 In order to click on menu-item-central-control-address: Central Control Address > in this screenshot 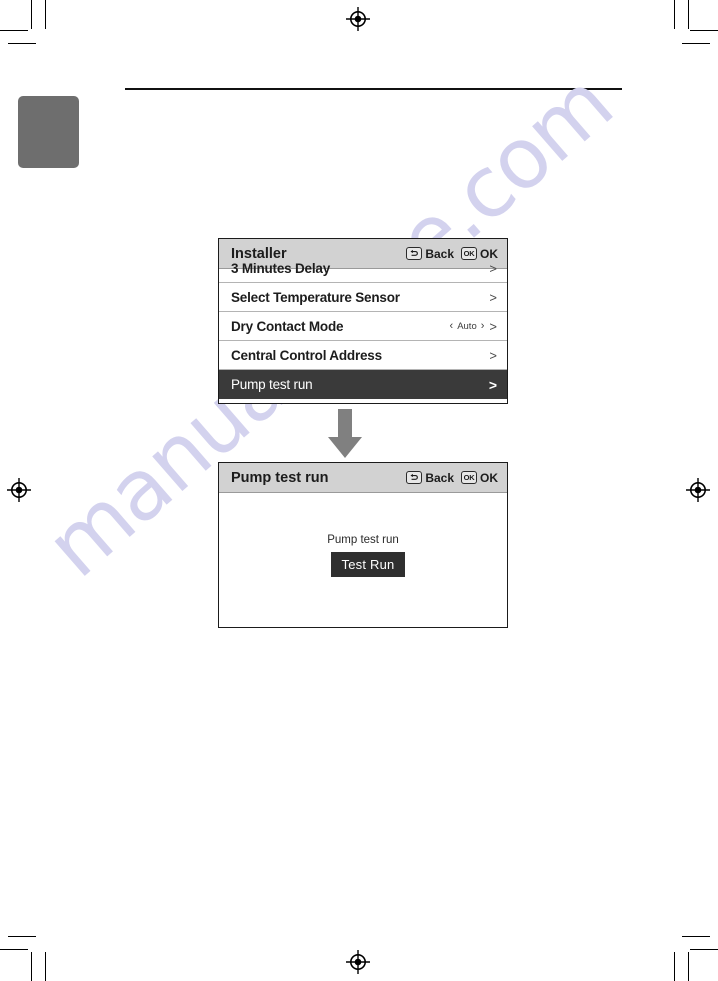, I will do `click(363, 355)`.